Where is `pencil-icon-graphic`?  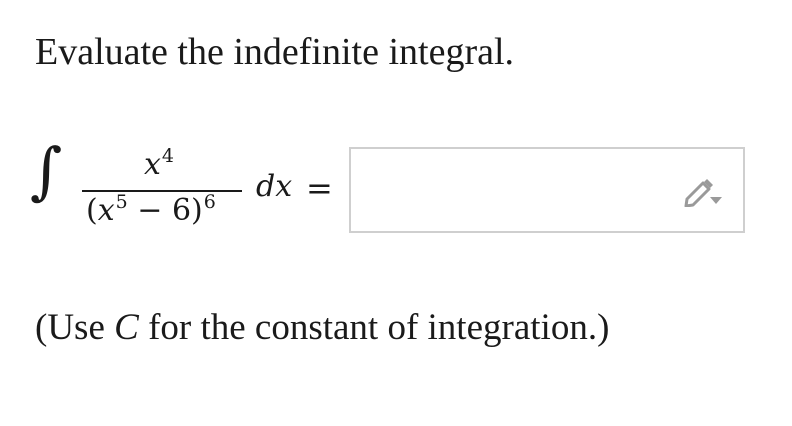 pencil-icon-graphic is located at coordinates (703, 193).